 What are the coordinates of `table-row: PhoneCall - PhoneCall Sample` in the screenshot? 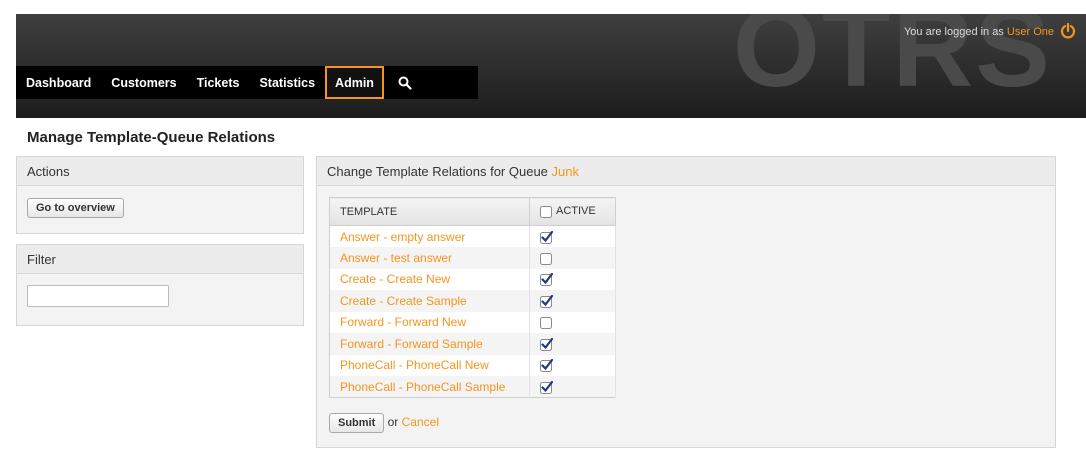 It's located at (472, 387).